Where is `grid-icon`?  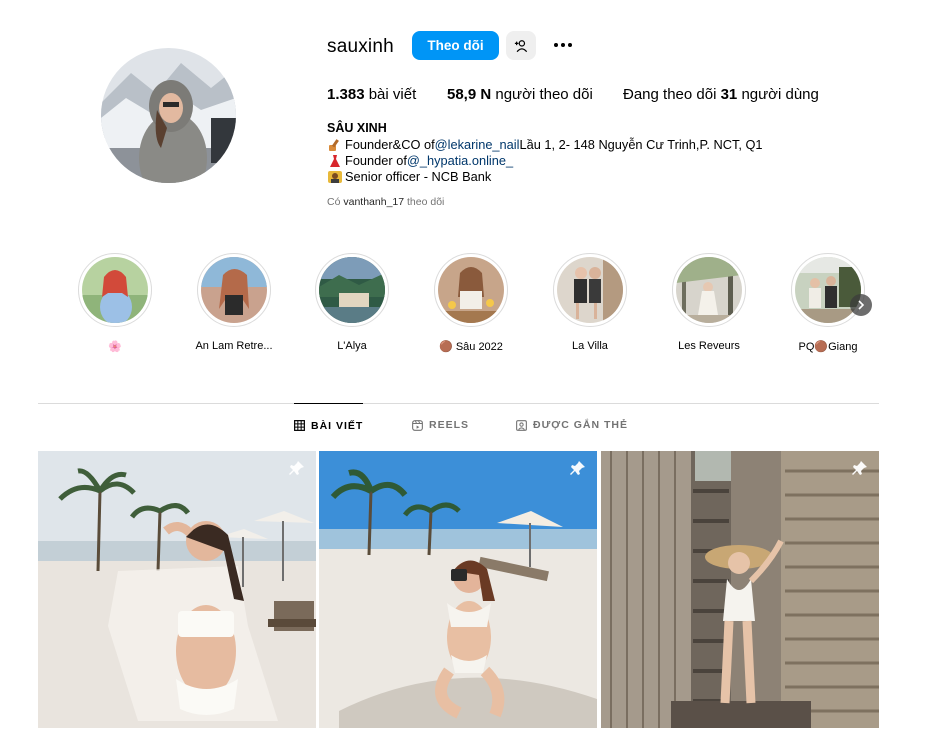
grid-icon is located at coordinates (299, 425).